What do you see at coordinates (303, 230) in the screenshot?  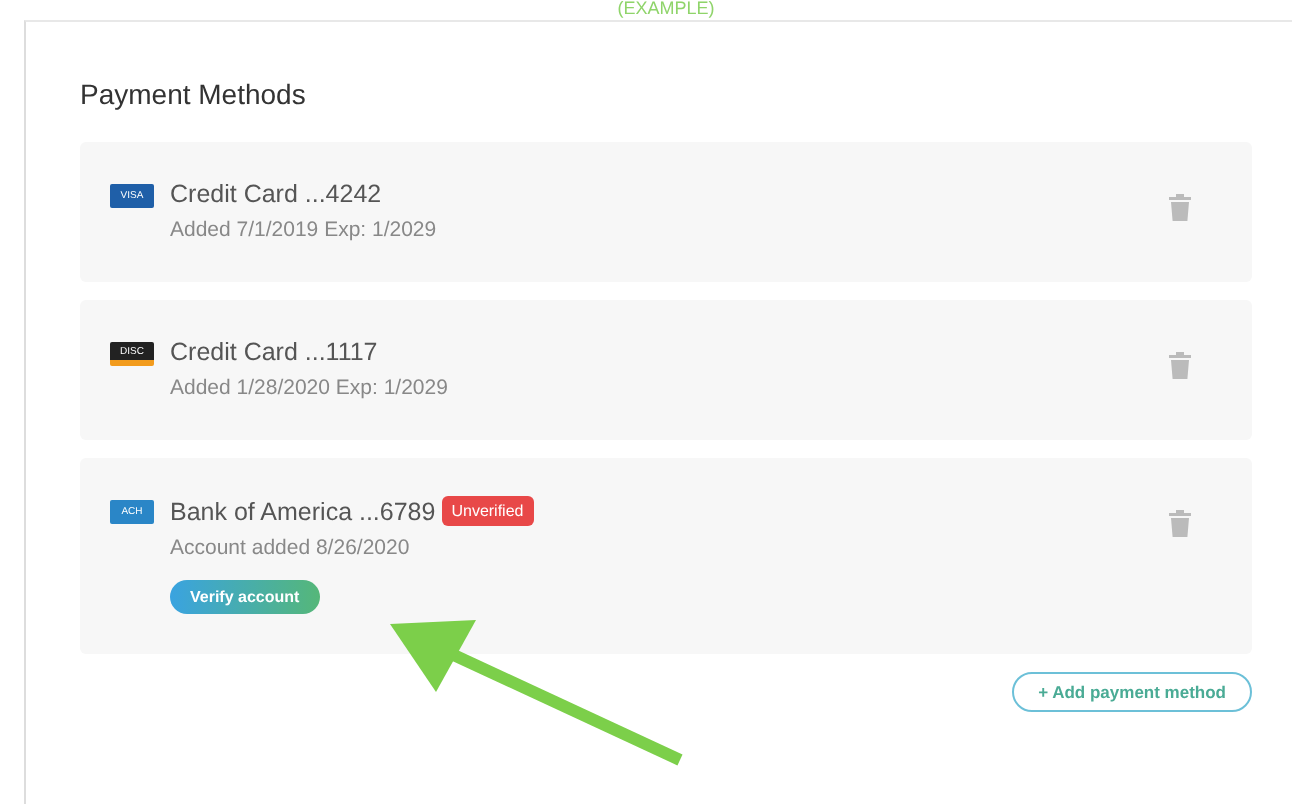 I see `method-detail: Added 7/1/2019 Exp: 1/2029` at bounding box center [303, 230].